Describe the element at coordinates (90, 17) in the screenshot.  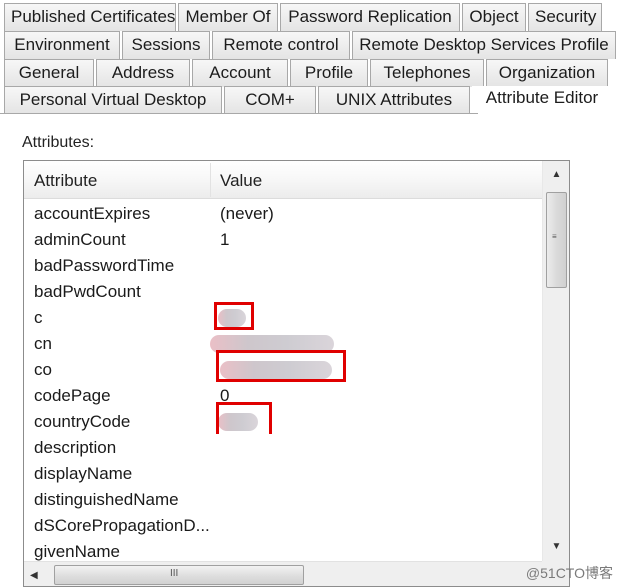
I see `tab-published-certificates: Published Certificates` at that location.